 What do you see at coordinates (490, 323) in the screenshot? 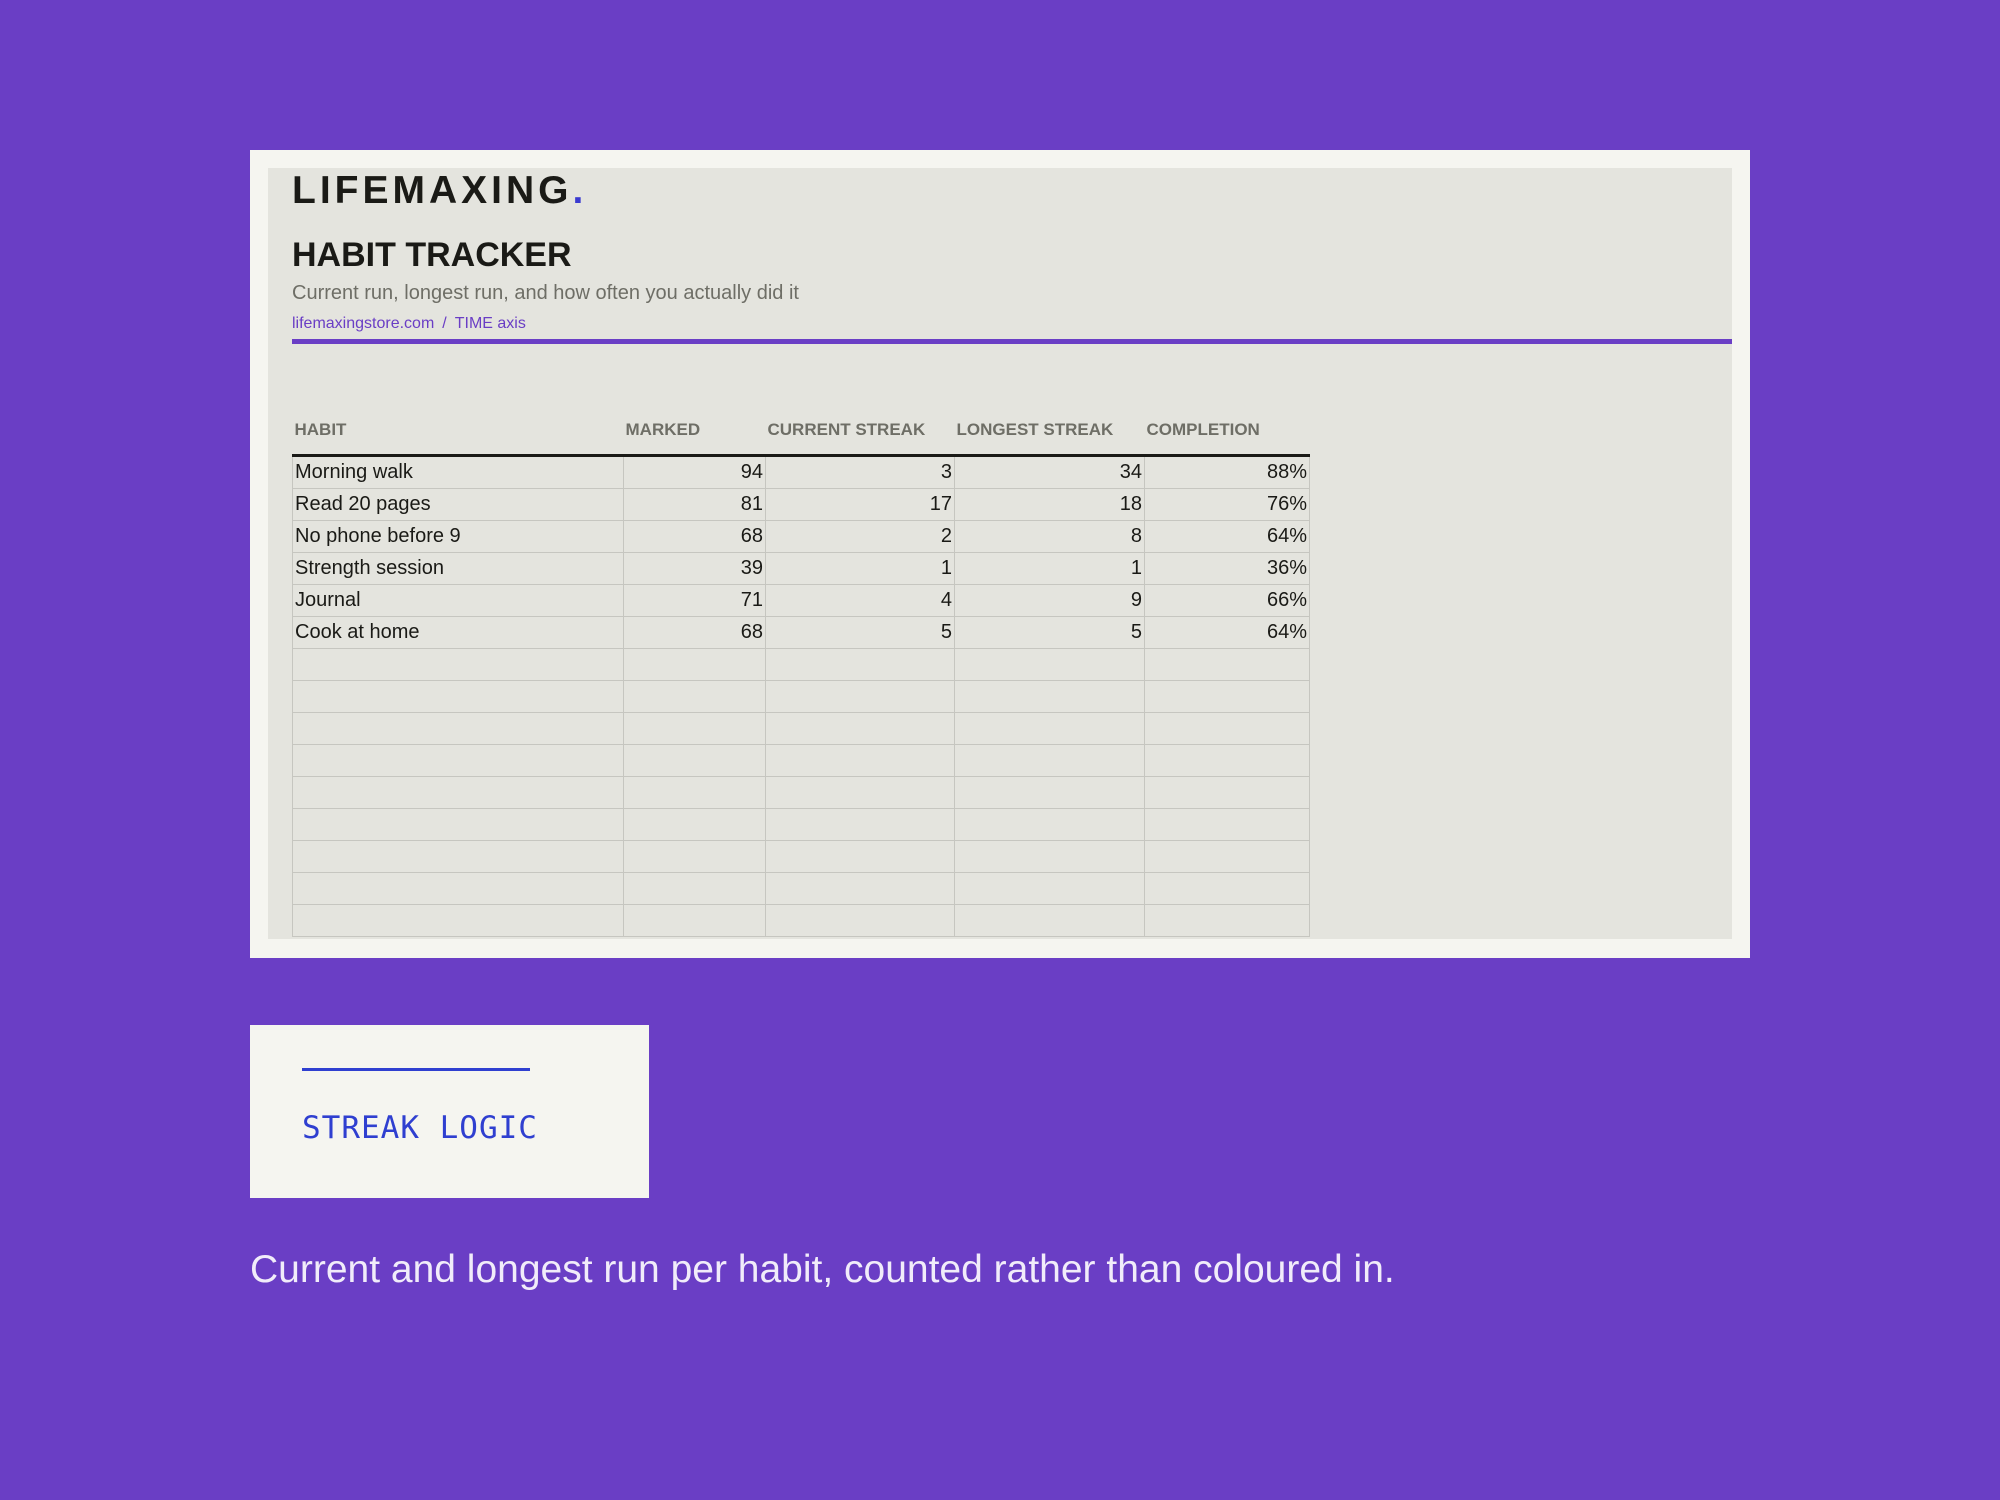
I see `breadcrumb-time-axis: TIME axis` at bounding box center [490, 323].